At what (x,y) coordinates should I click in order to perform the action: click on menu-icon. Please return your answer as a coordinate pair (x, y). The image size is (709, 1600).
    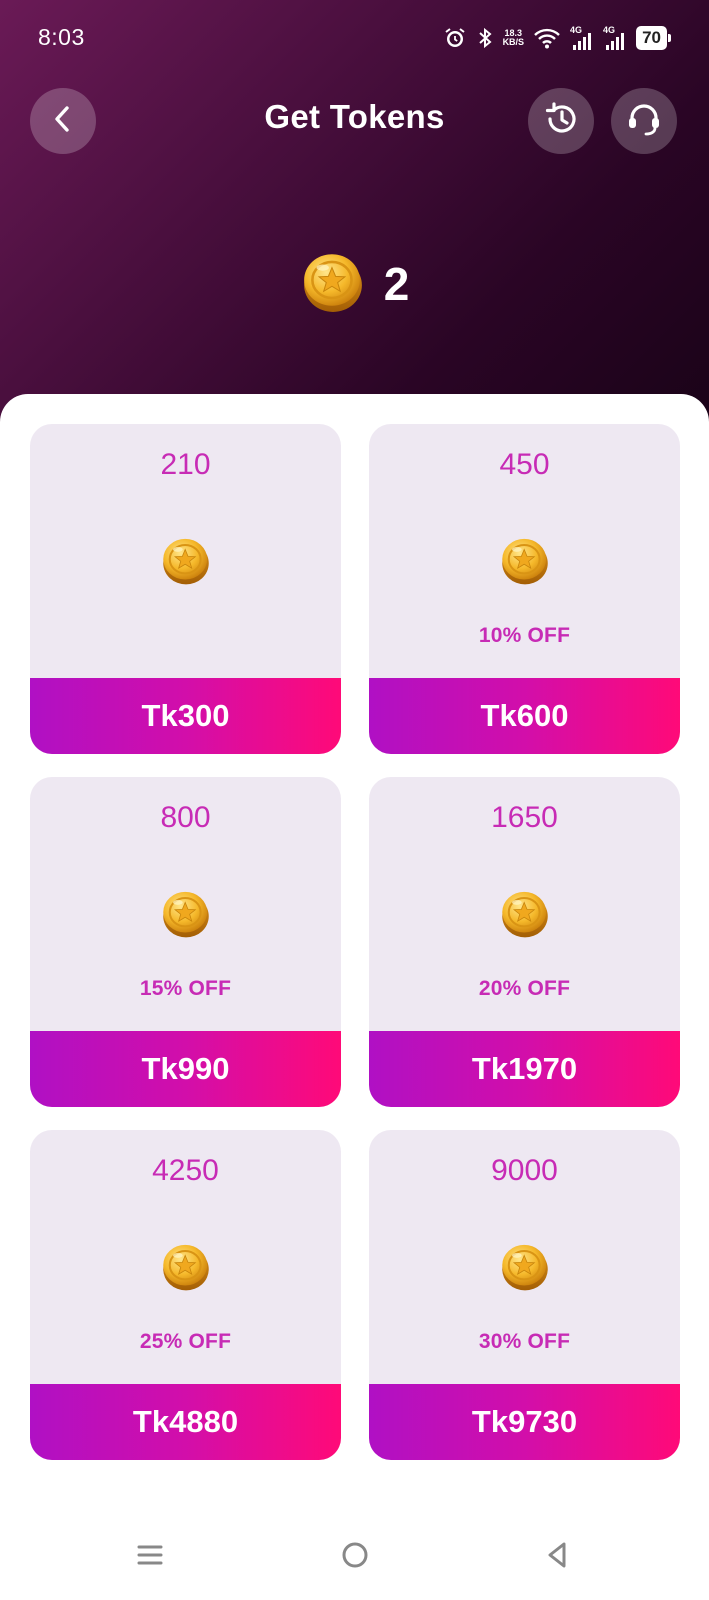
    Looking at the image, I should click on (150, 1557).